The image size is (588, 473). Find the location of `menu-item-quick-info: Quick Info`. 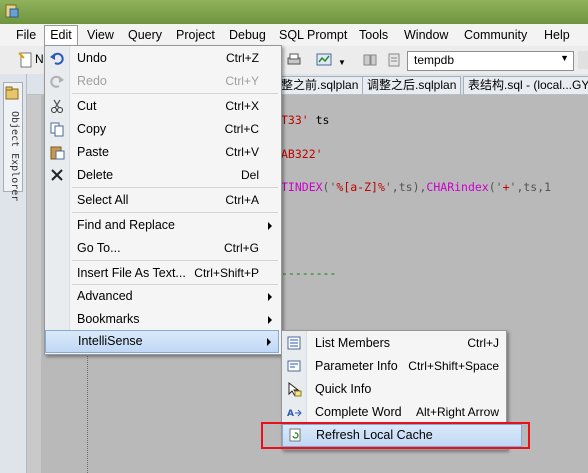

menu-item-quick-info: Quick Info is located at coordinates (402, 389).